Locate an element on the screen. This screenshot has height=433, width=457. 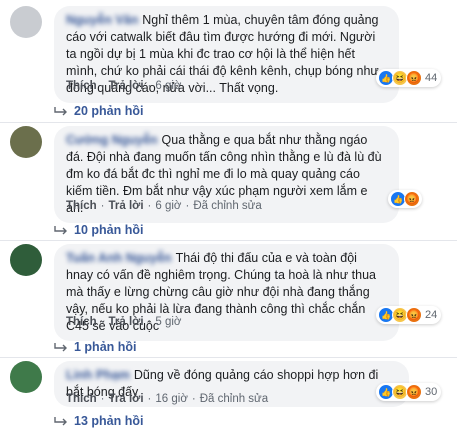
reaction-summary: 👍 😆 😡 24 is located at coordinates (409, 315).